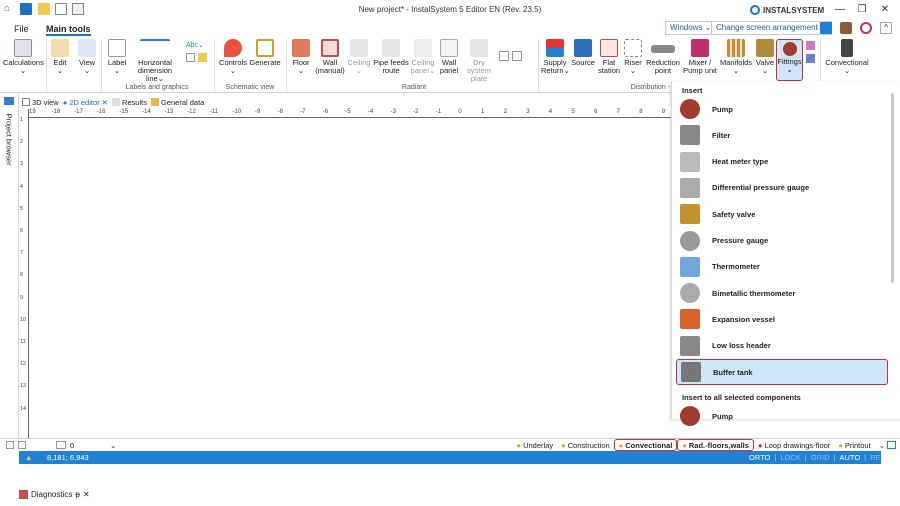 This screenshot has height=506, width=900. I want to click on dry-system-label: Dry system, so click(479, 66).